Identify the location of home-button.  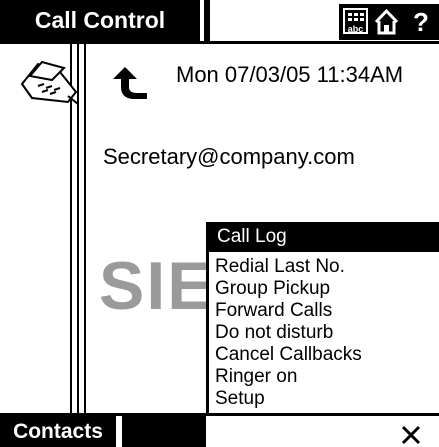
(386, 22).